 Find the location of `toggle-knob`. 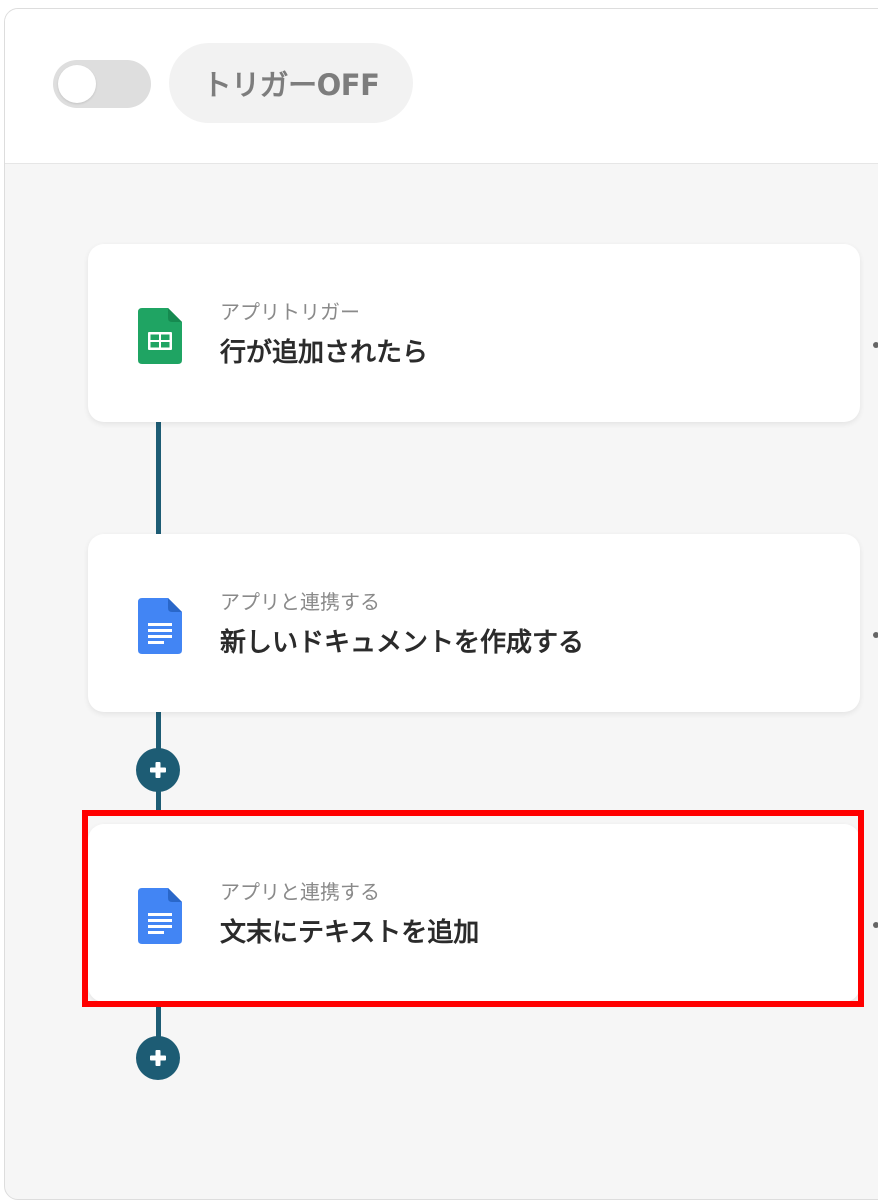

toggle-knob is located at coordinates (77, 84).